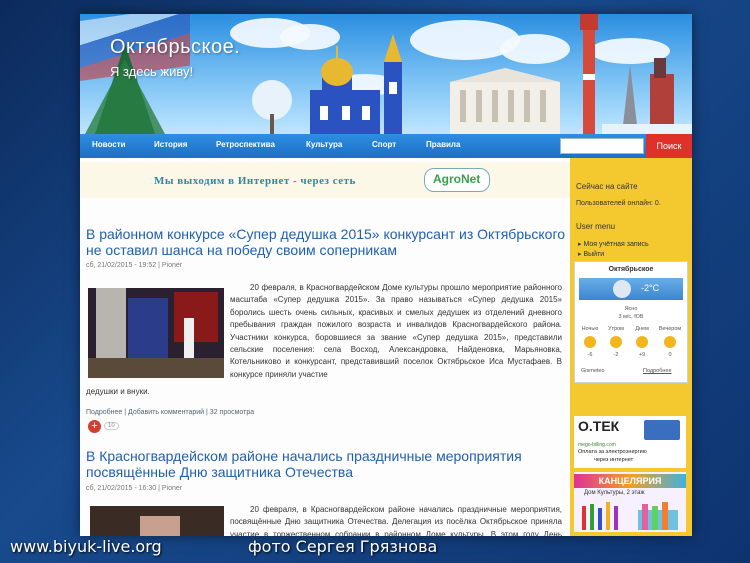 The height and width of the screenshot is (563, 750). Describe the element at coordinates (614, 493) in the screenshot. I see `stationery-sub: Дом Культуры, 2 этаж` at that location.